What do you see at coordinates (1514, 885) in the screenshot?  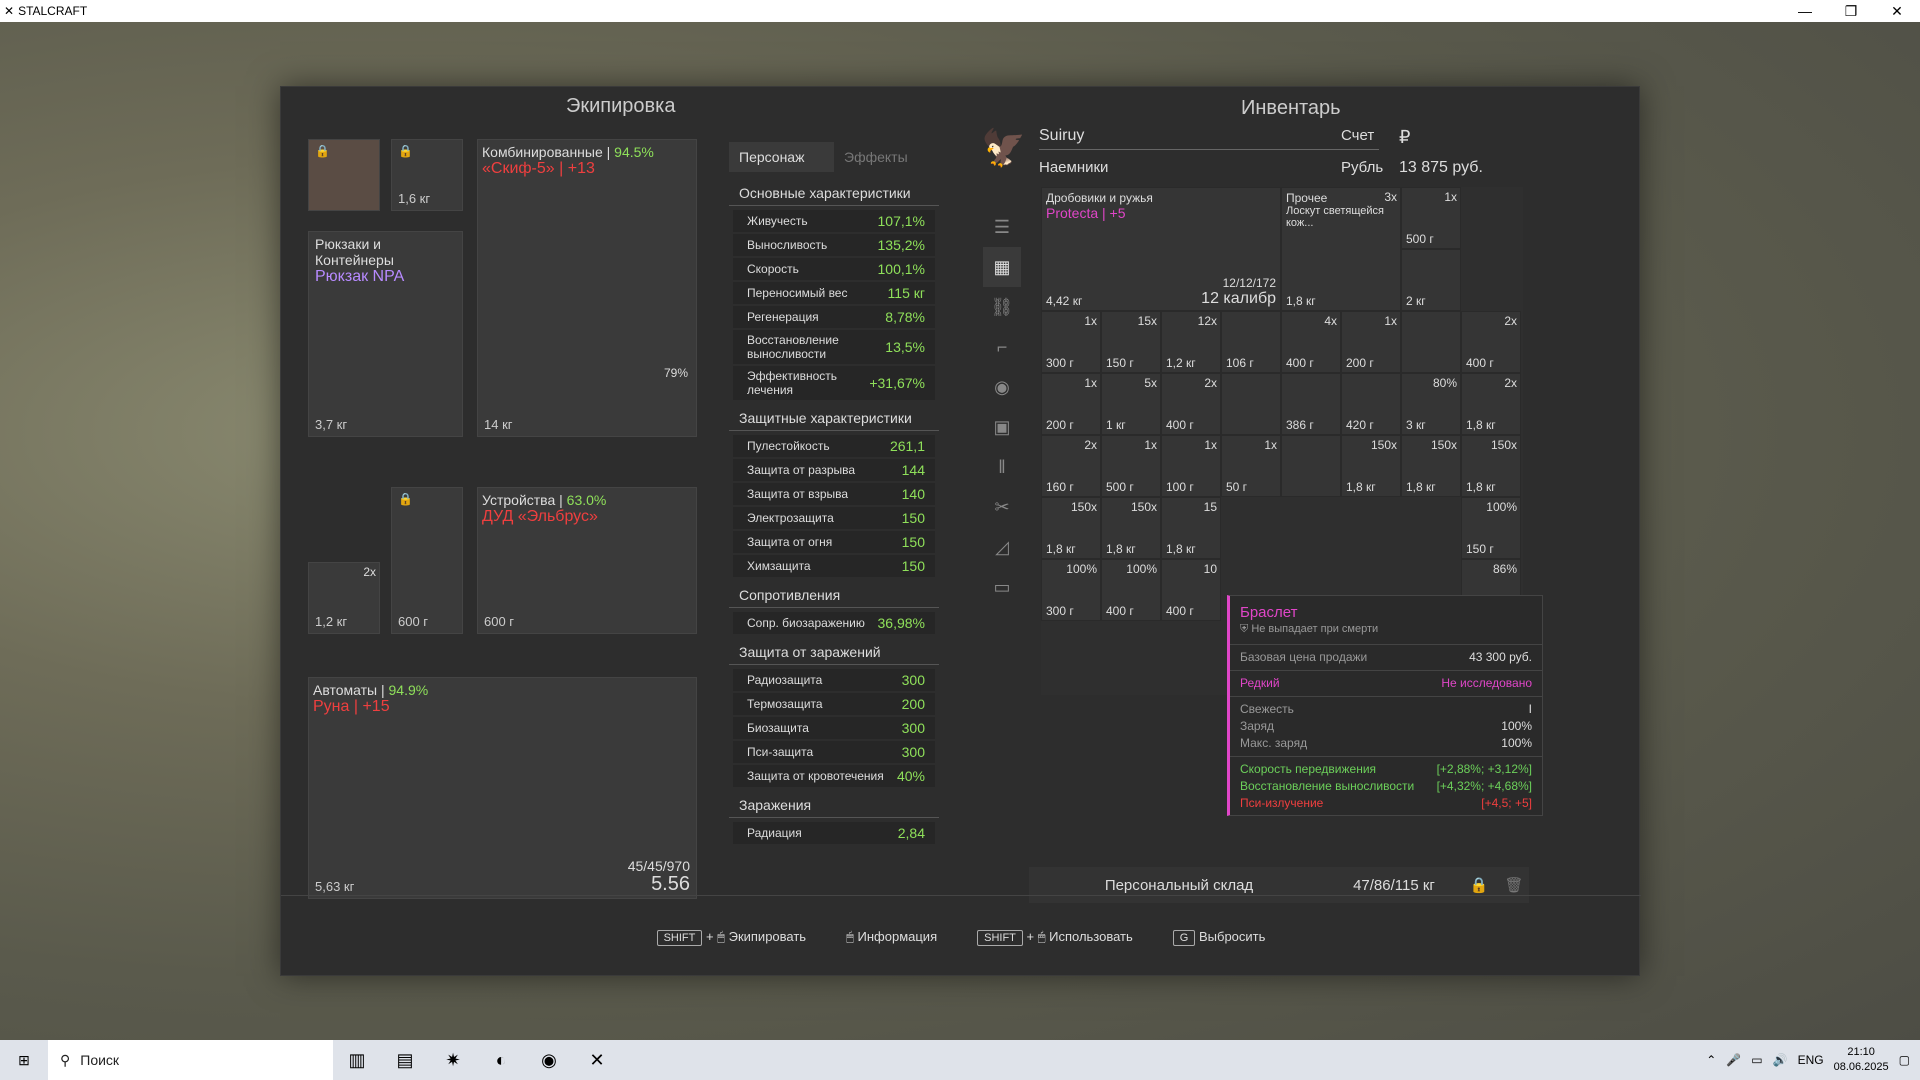 I see `trash-icon: 🗑` at bounding box center [1514, 885].